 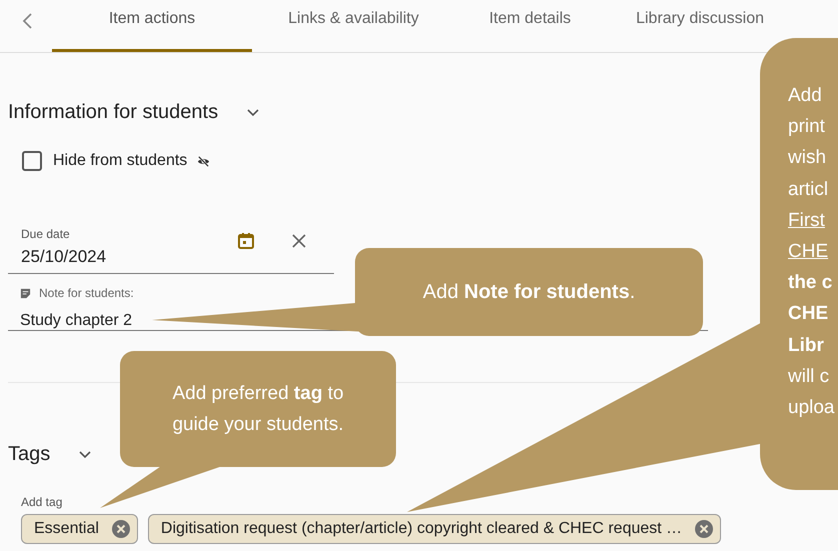 What do you see at coordinates (806, 346) in the screenshot?
I see `callout-text: Libr` at bounding box center [806, 346].